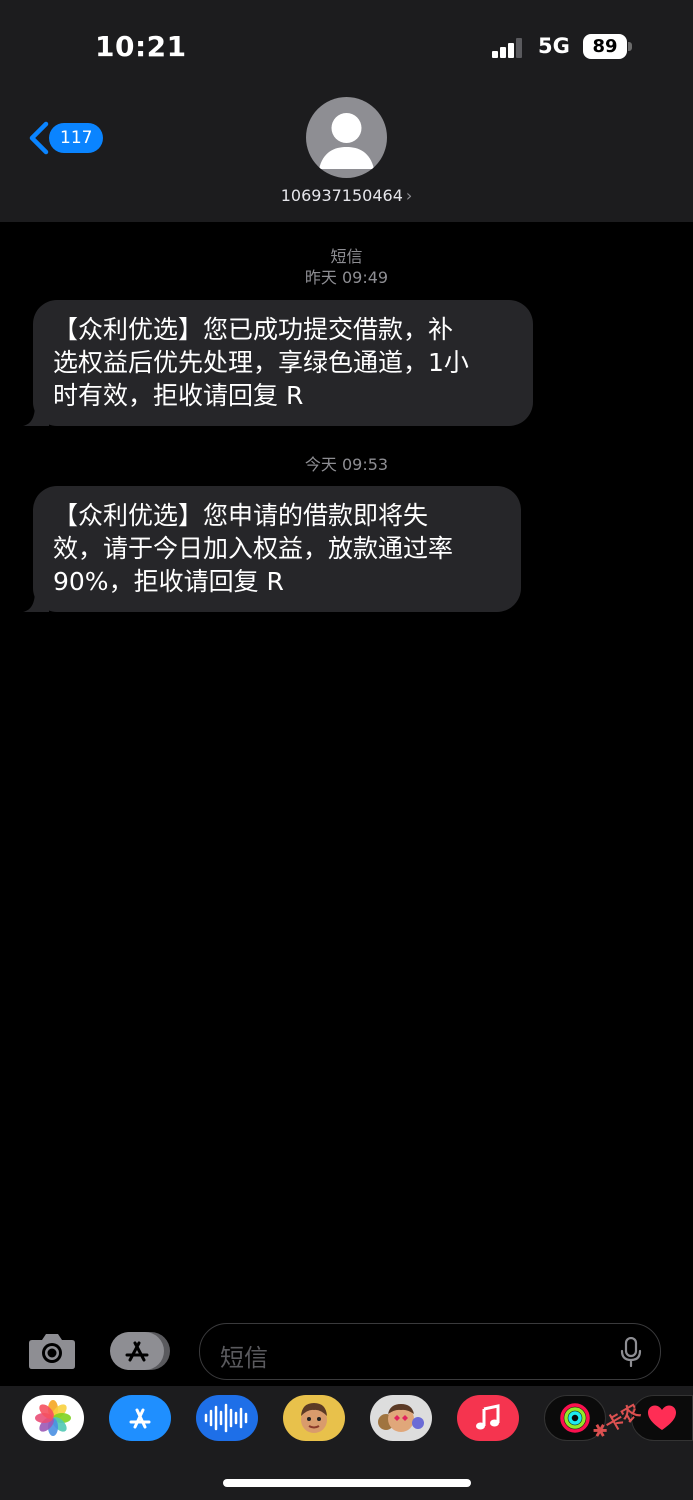 This screenshot has height=1500, width=693. What do you see at coordinates (554, 46) in the screenshot?
I see `network-type: 5G` at bounding box center [554, 46].